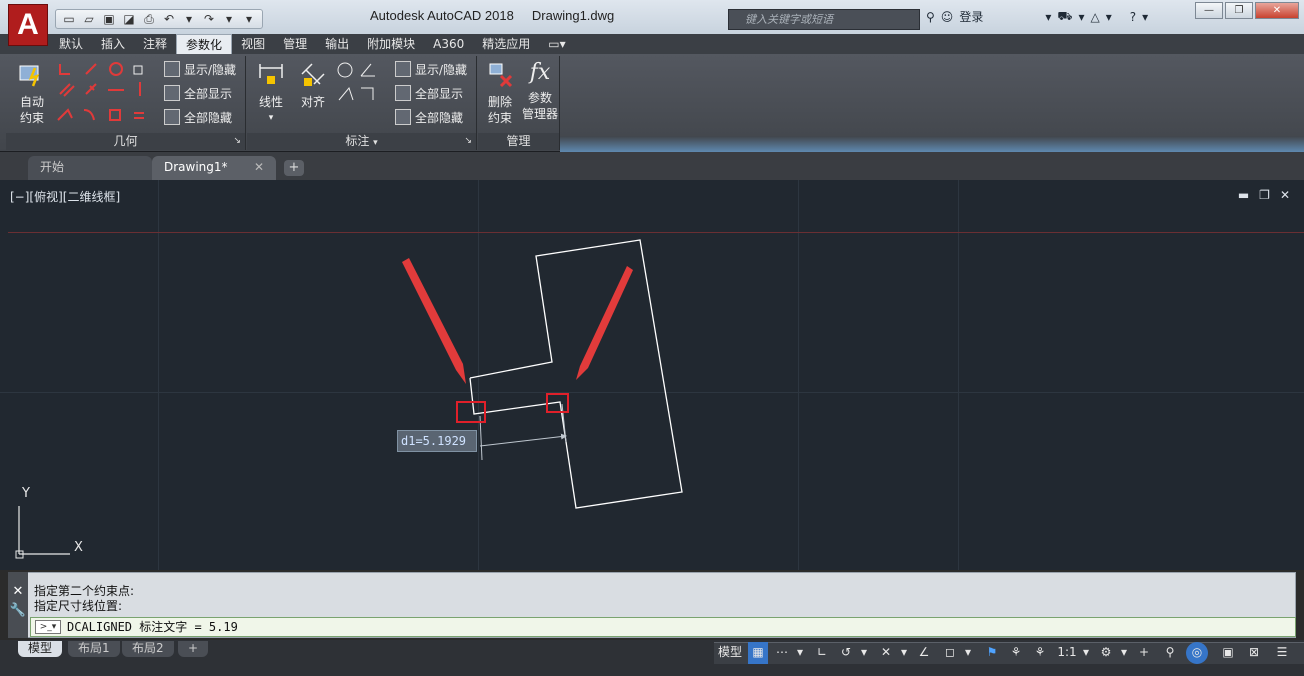  I want to click on ribbon-tab: 参数化, so click(204, 44).